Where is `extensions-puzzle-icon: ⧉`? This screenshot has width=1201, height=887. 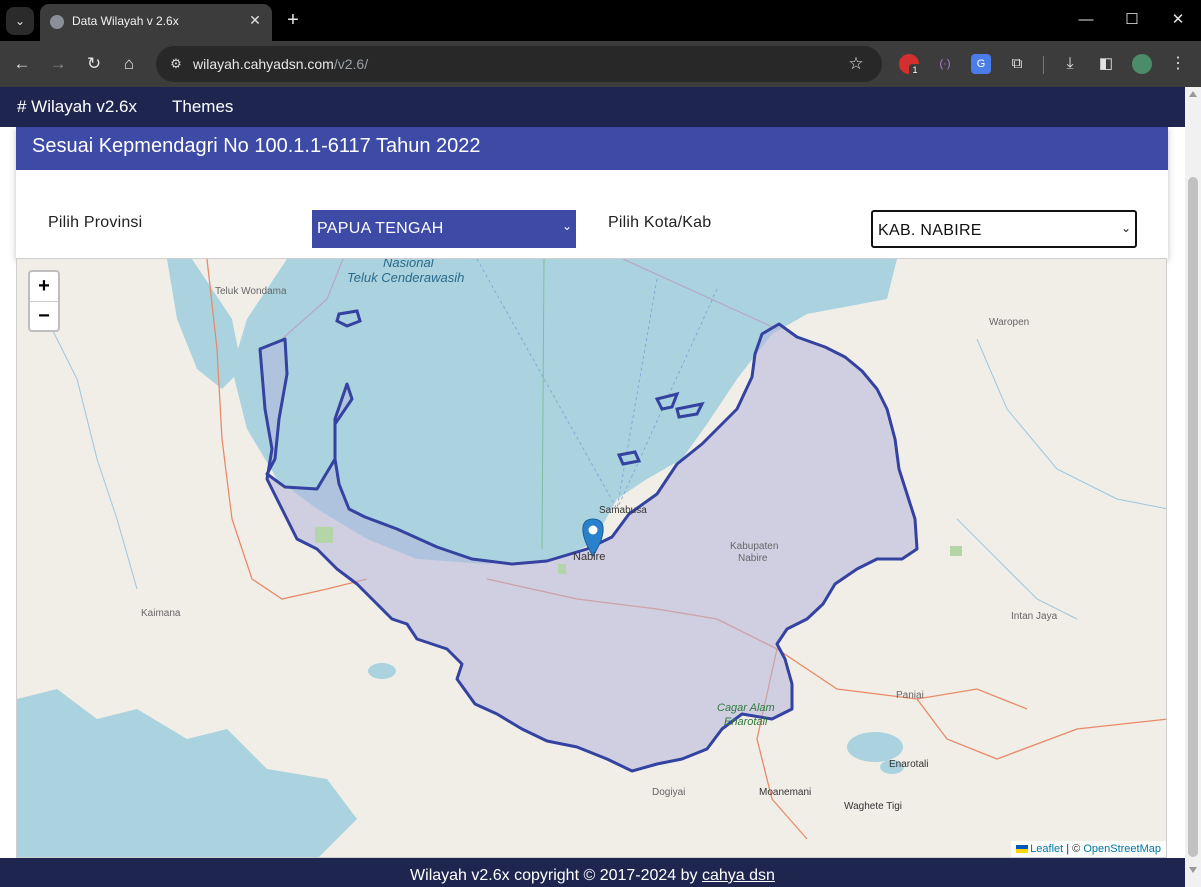
extensions-puzzle-icon: ⧉ is located at coordinates (1017, 64).